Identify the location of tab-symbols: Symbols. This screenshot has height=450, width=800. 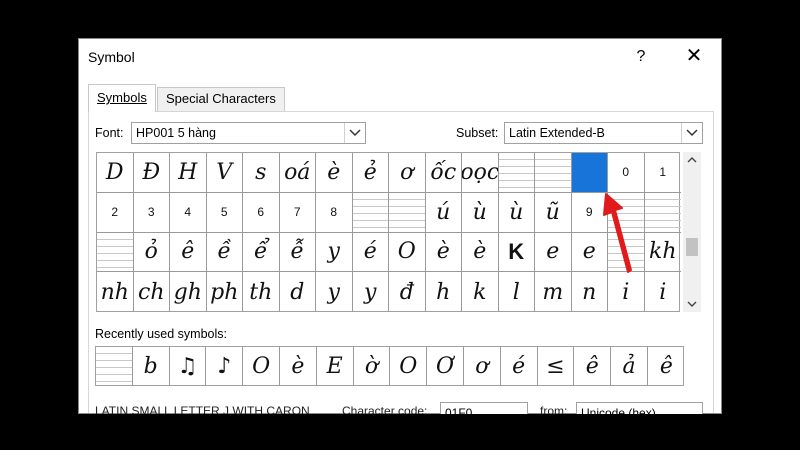
(122, 98).